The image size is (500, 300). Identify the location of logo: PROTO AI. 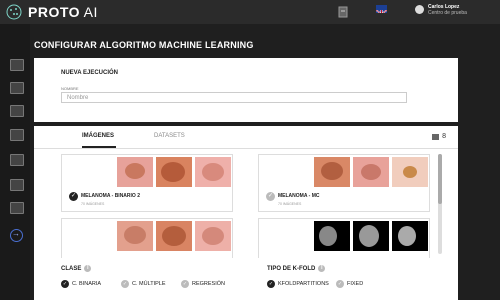
(52, 12).